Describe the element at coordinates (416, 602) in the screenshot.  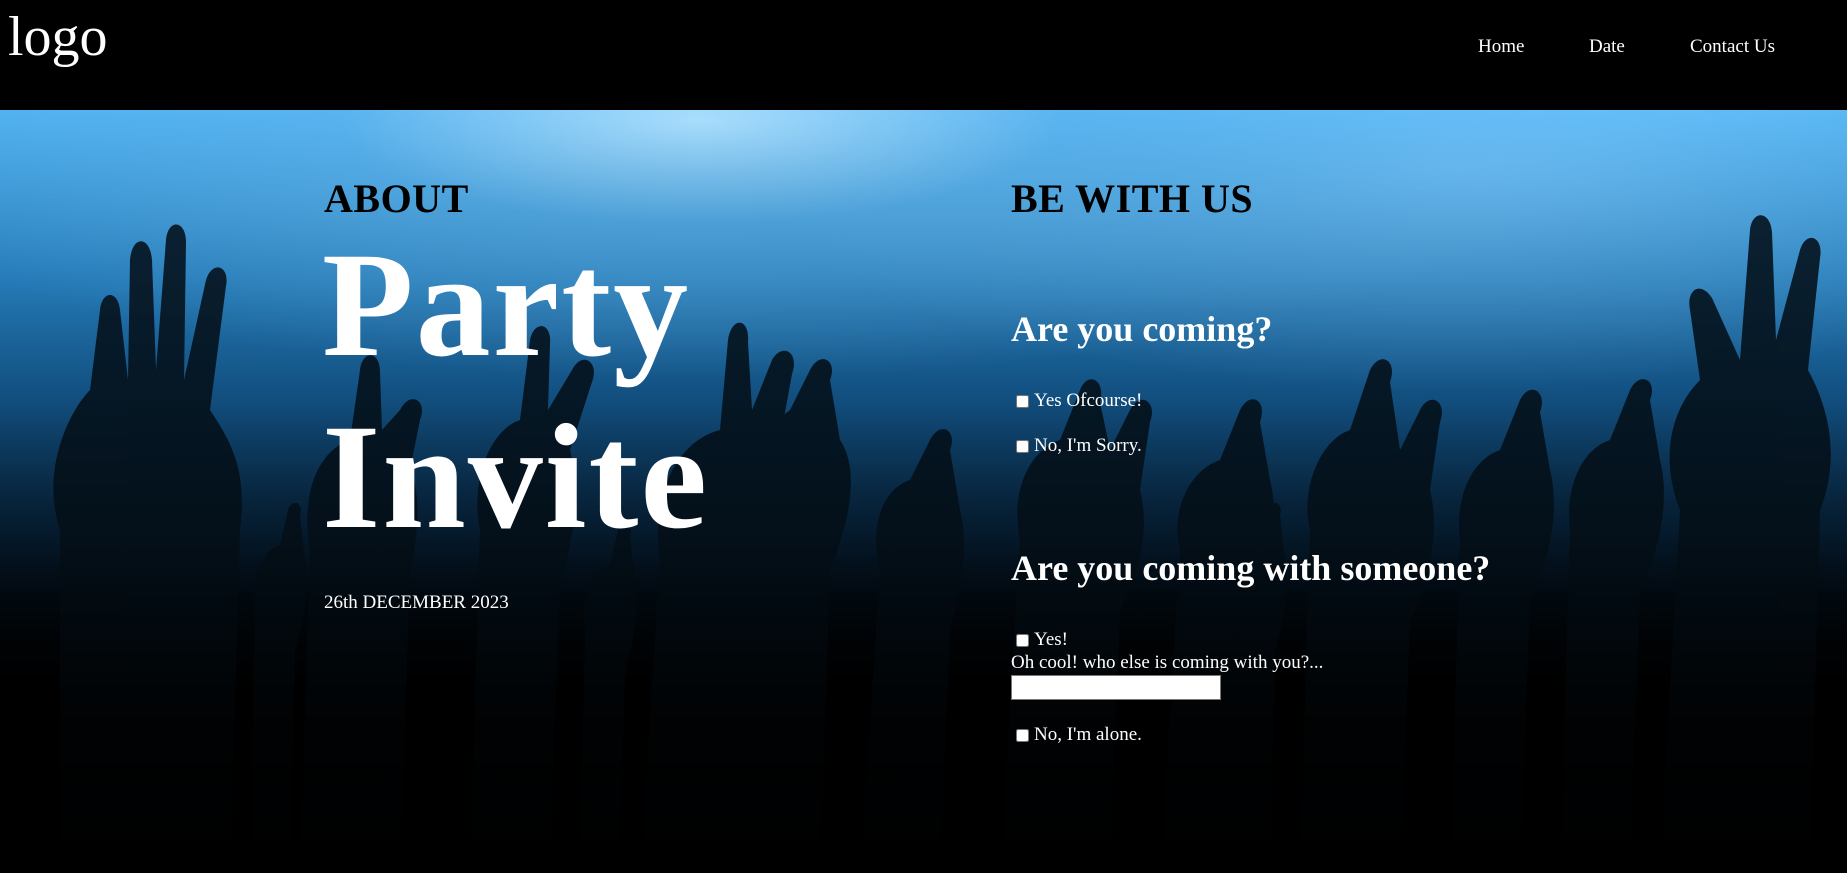
I see `event-date: 26th DECEMBER 2023` at that location.